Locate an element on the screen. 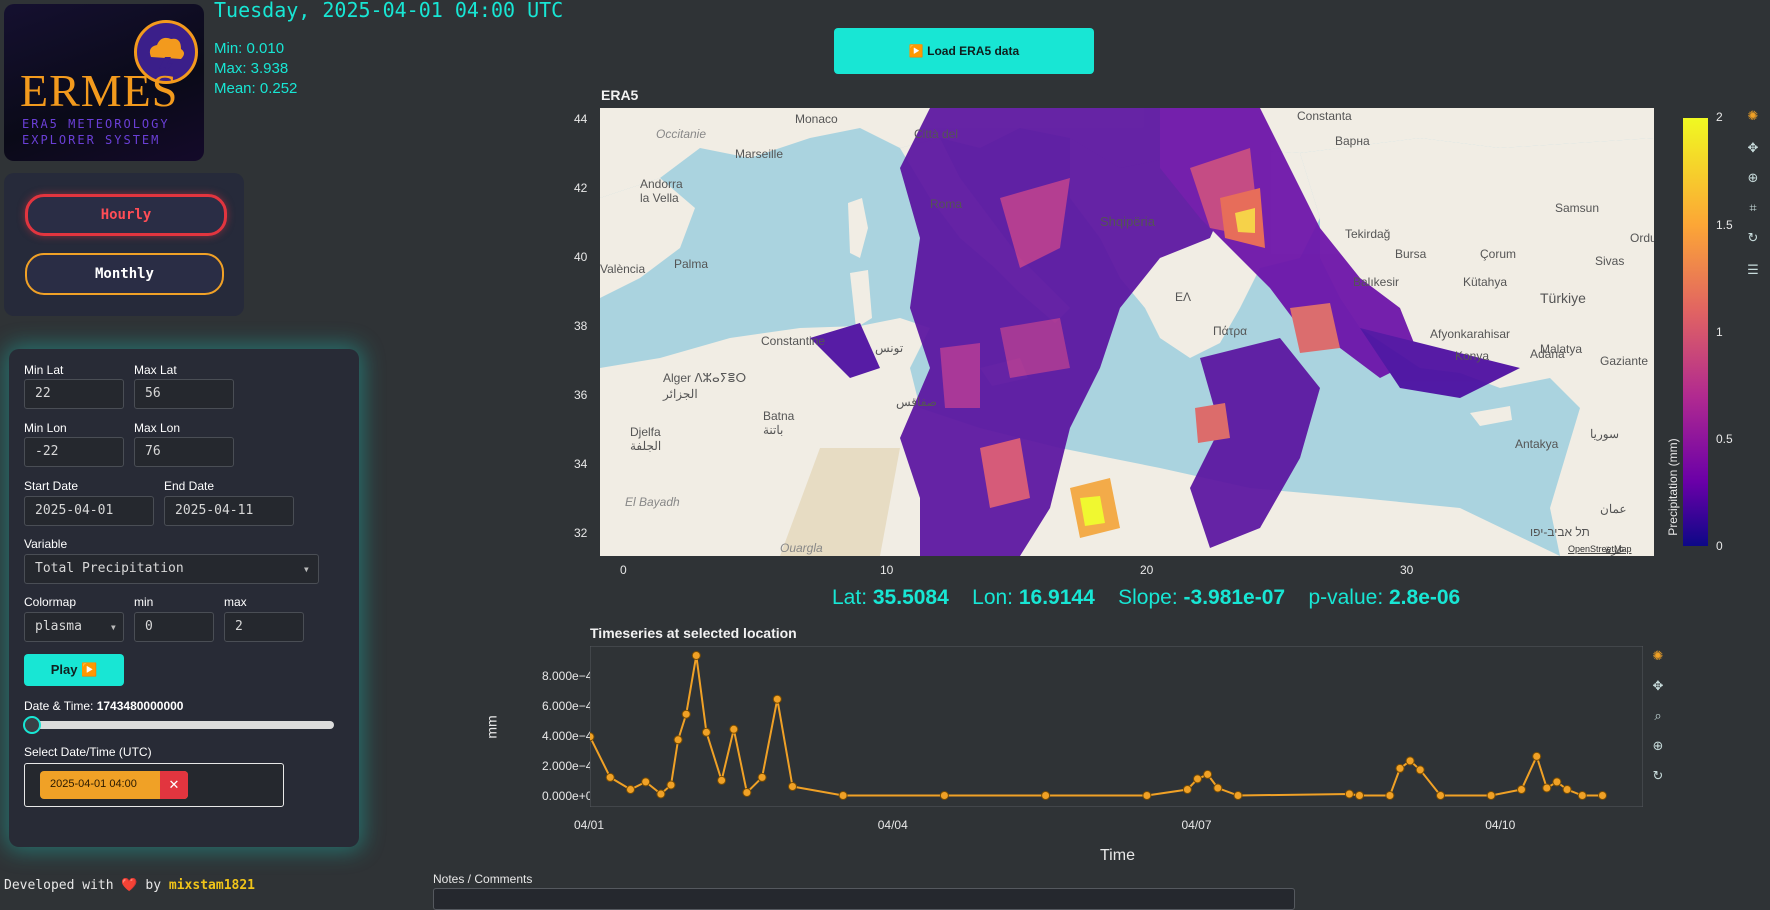 The height and width of the screenshot is (910, 1770). max-lon-label: Max Lon is located at coordinates (157, 428).